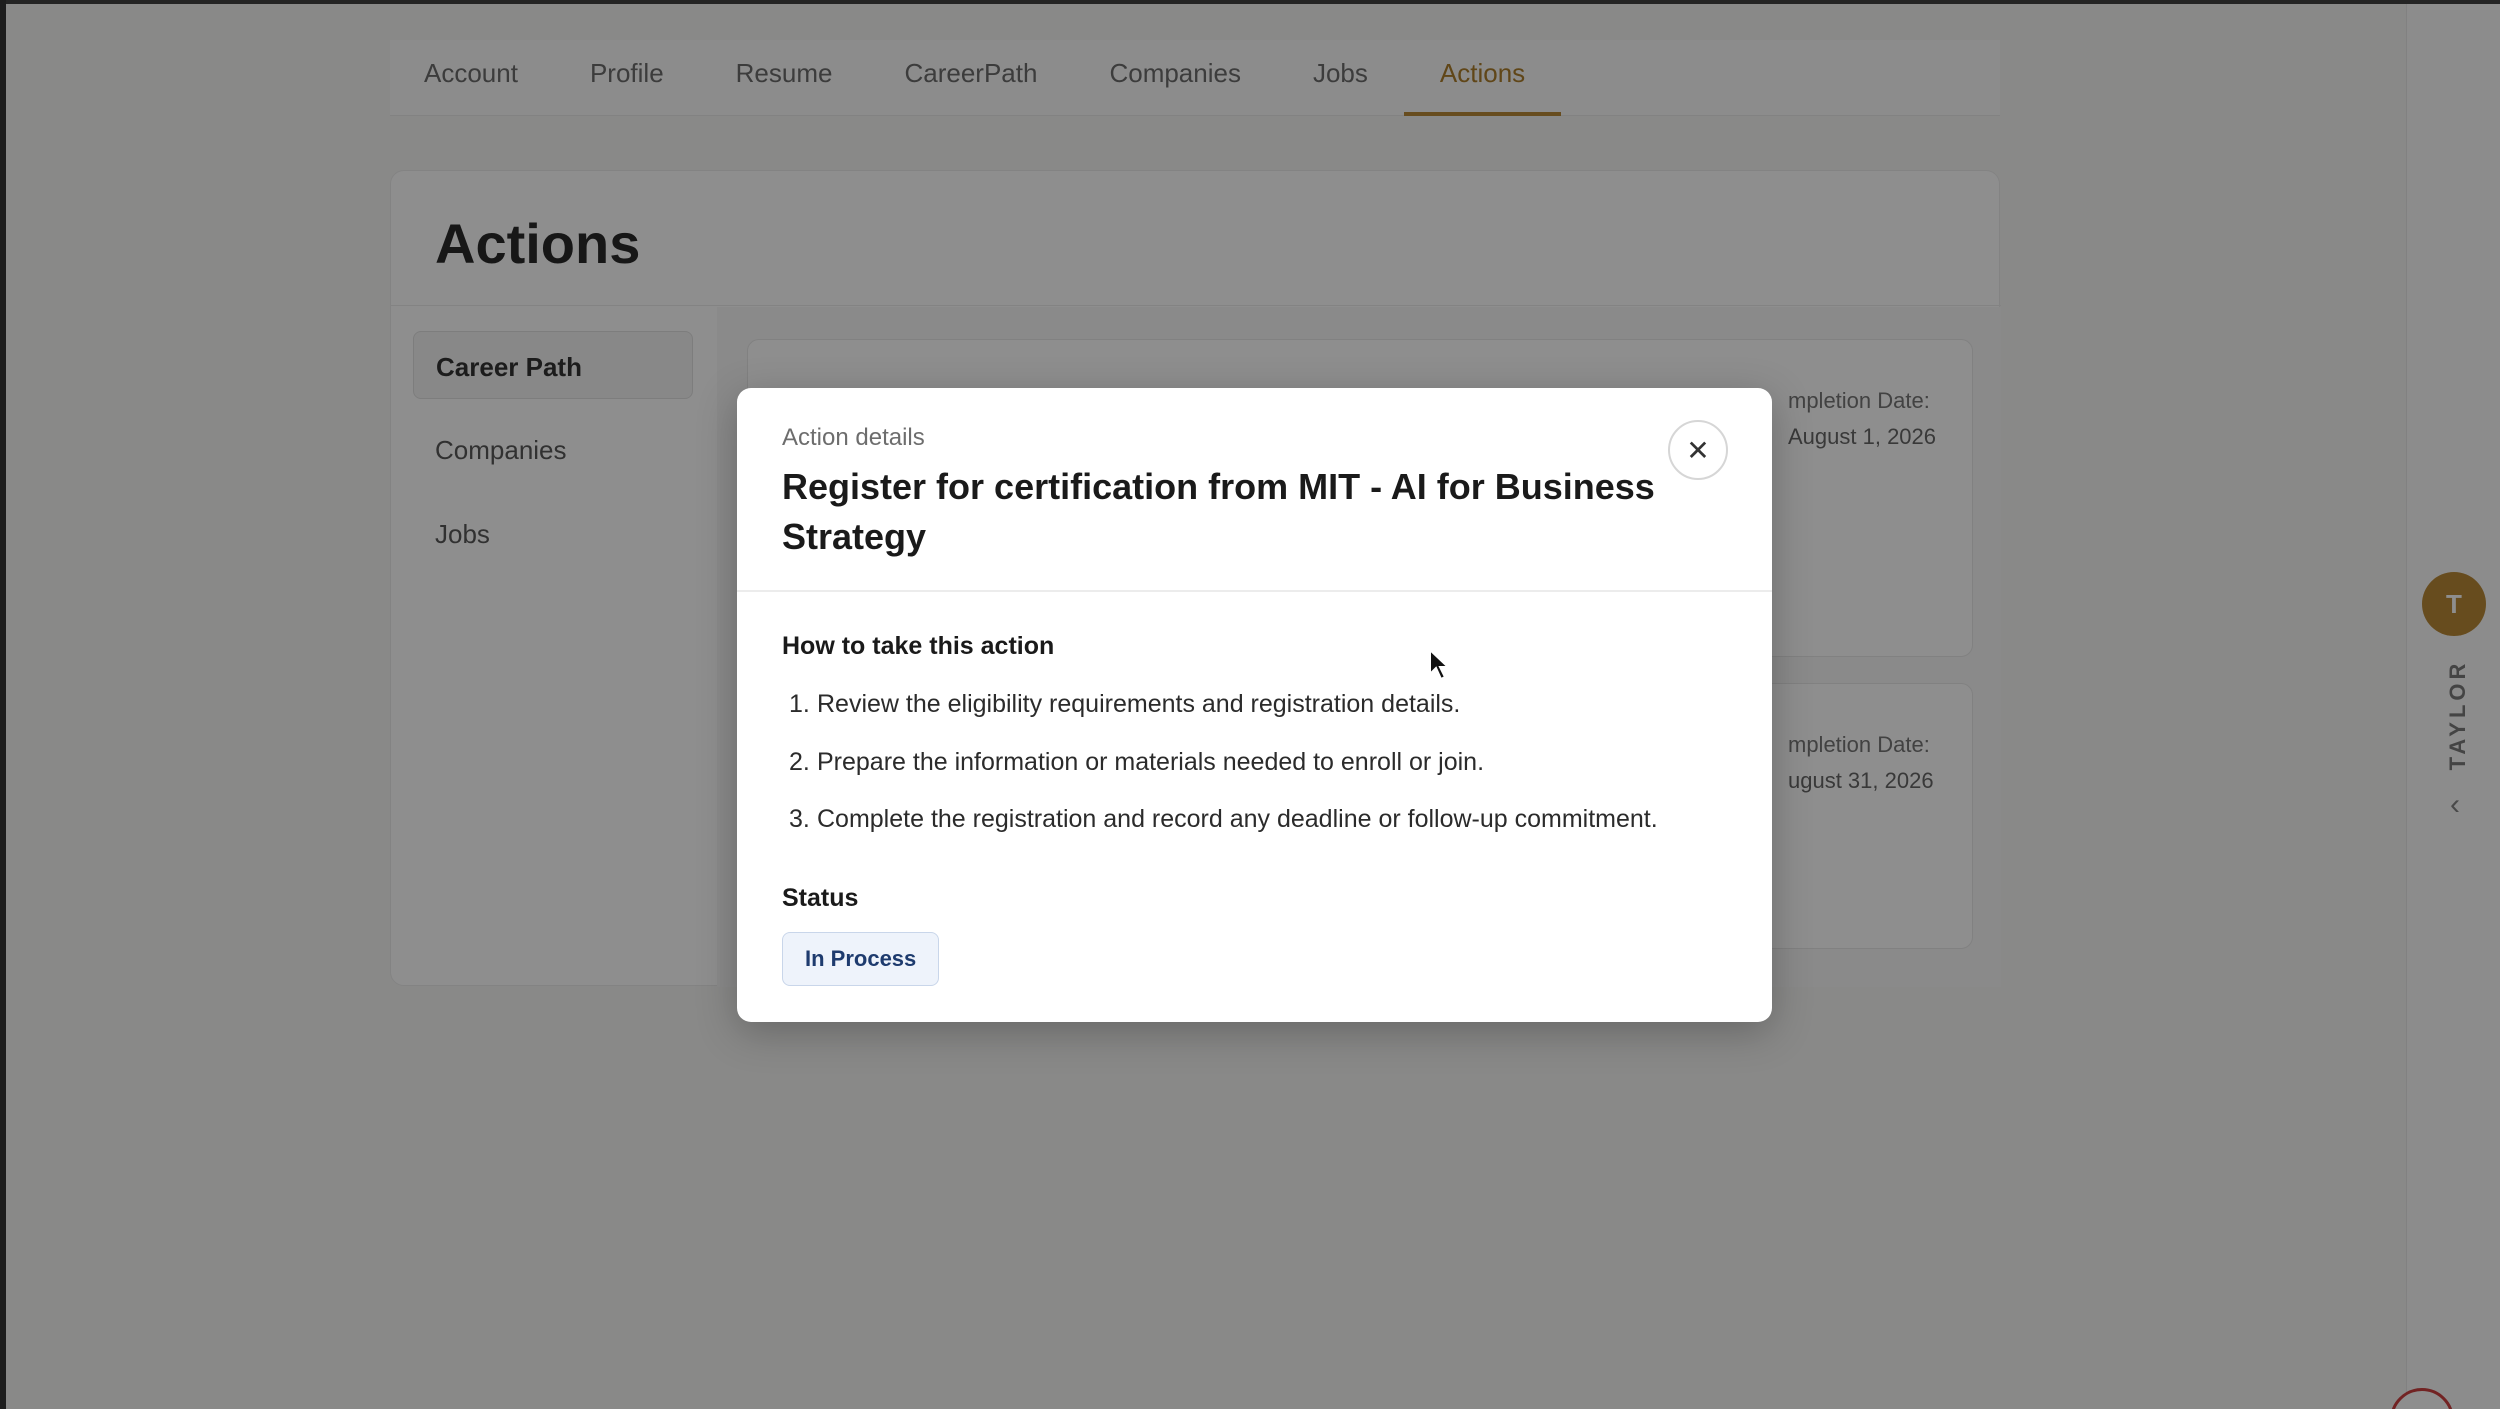 This screenshot has height=1409, width=2500. I want to click on how-to-heading: How to take this action, so click(918, 646).